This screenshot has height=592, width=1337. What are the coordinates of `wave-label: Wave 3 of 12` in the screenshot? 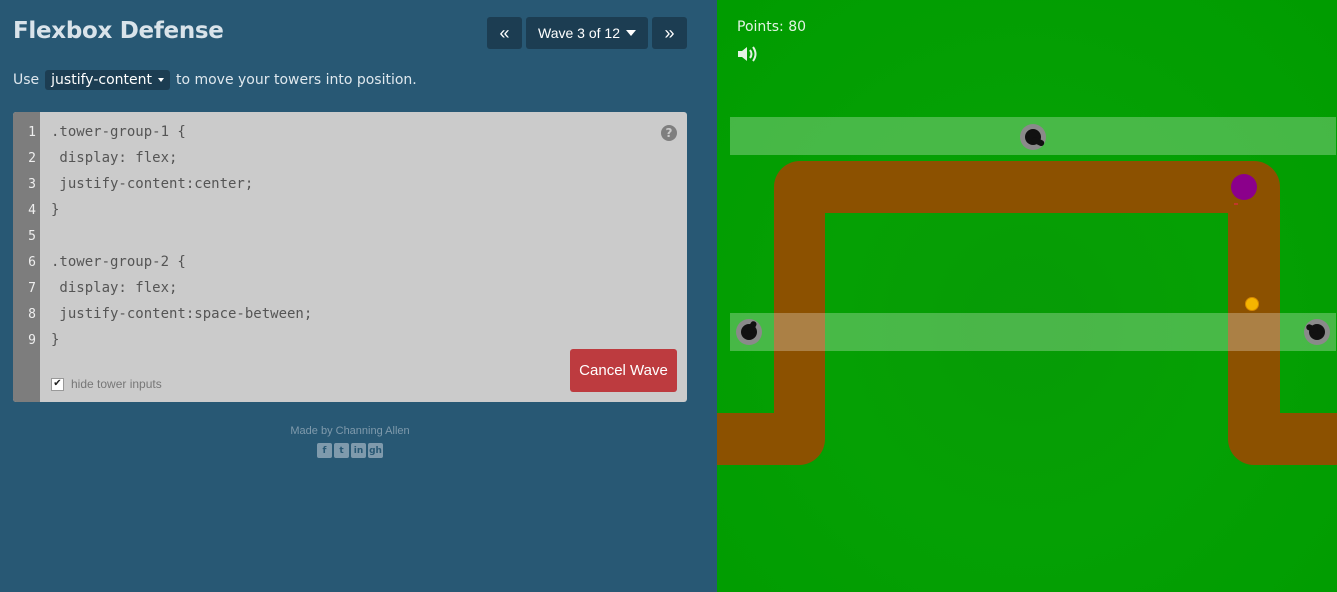 It's located at (579, 33).